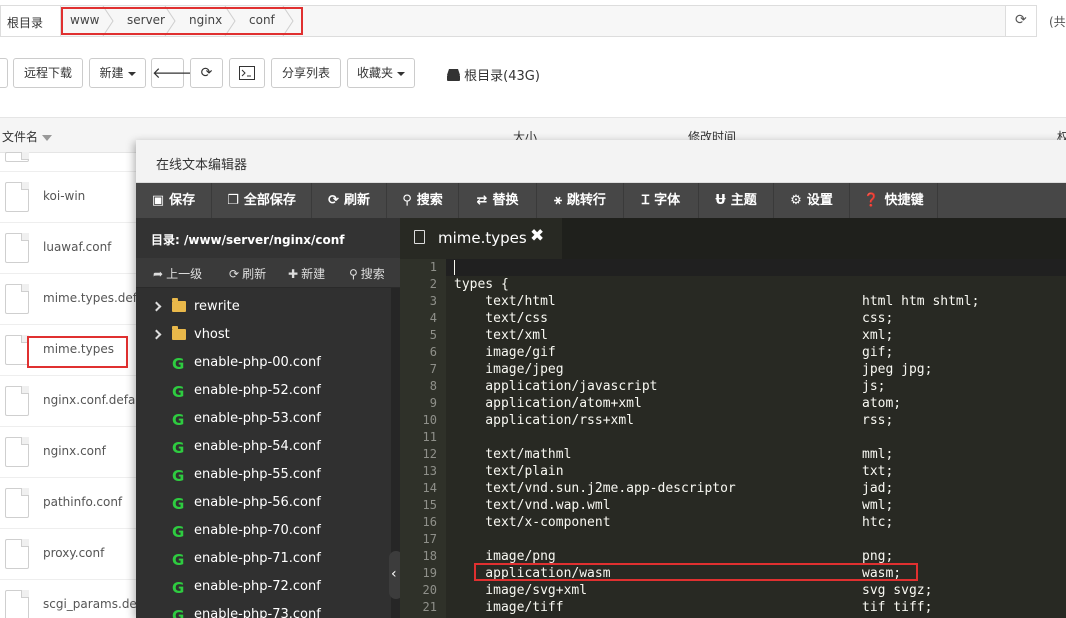 Image resolution: width=1066 pixels, height=618 pixels. What do you see at coordinates (263, 587) in the screenshot?
I see `tree-file: Genable-php-72.conf` at bounding box center [263, 587].